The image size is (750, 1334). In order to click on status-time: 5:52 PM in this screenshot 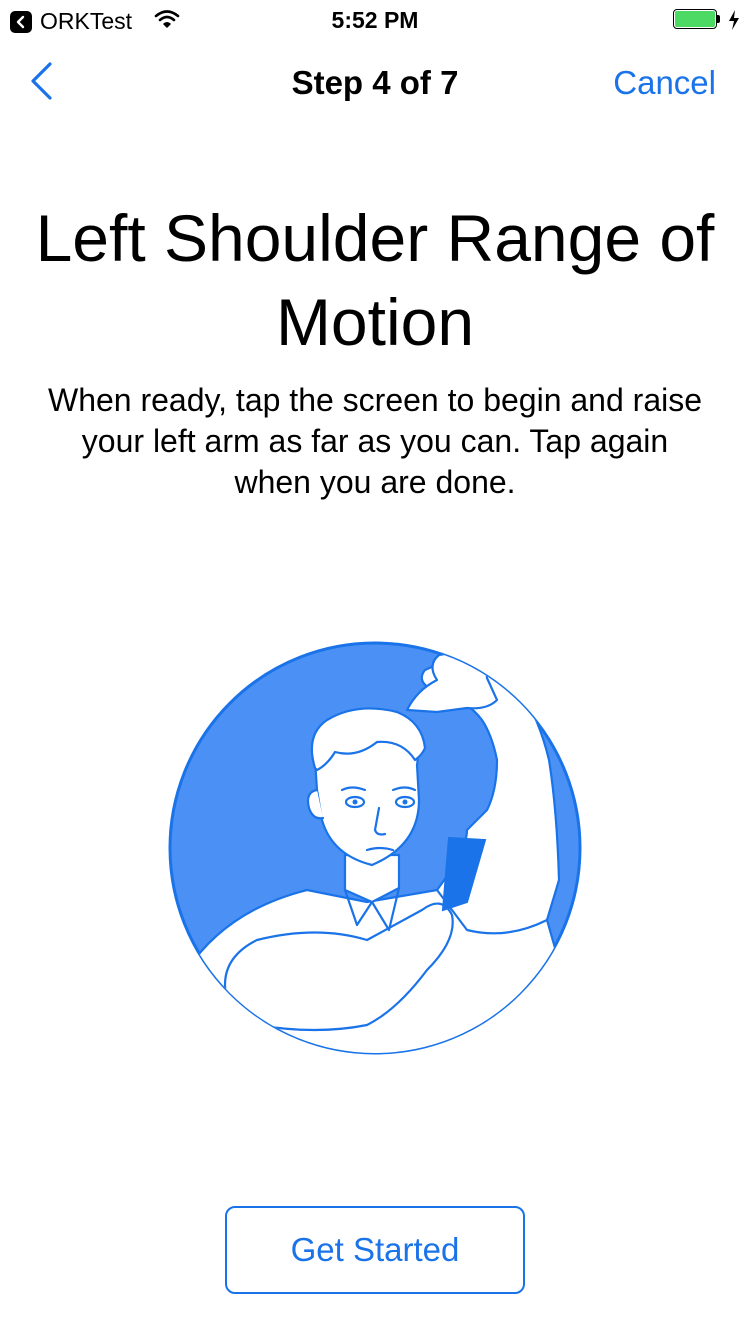, I will do `click(375, 20)`.